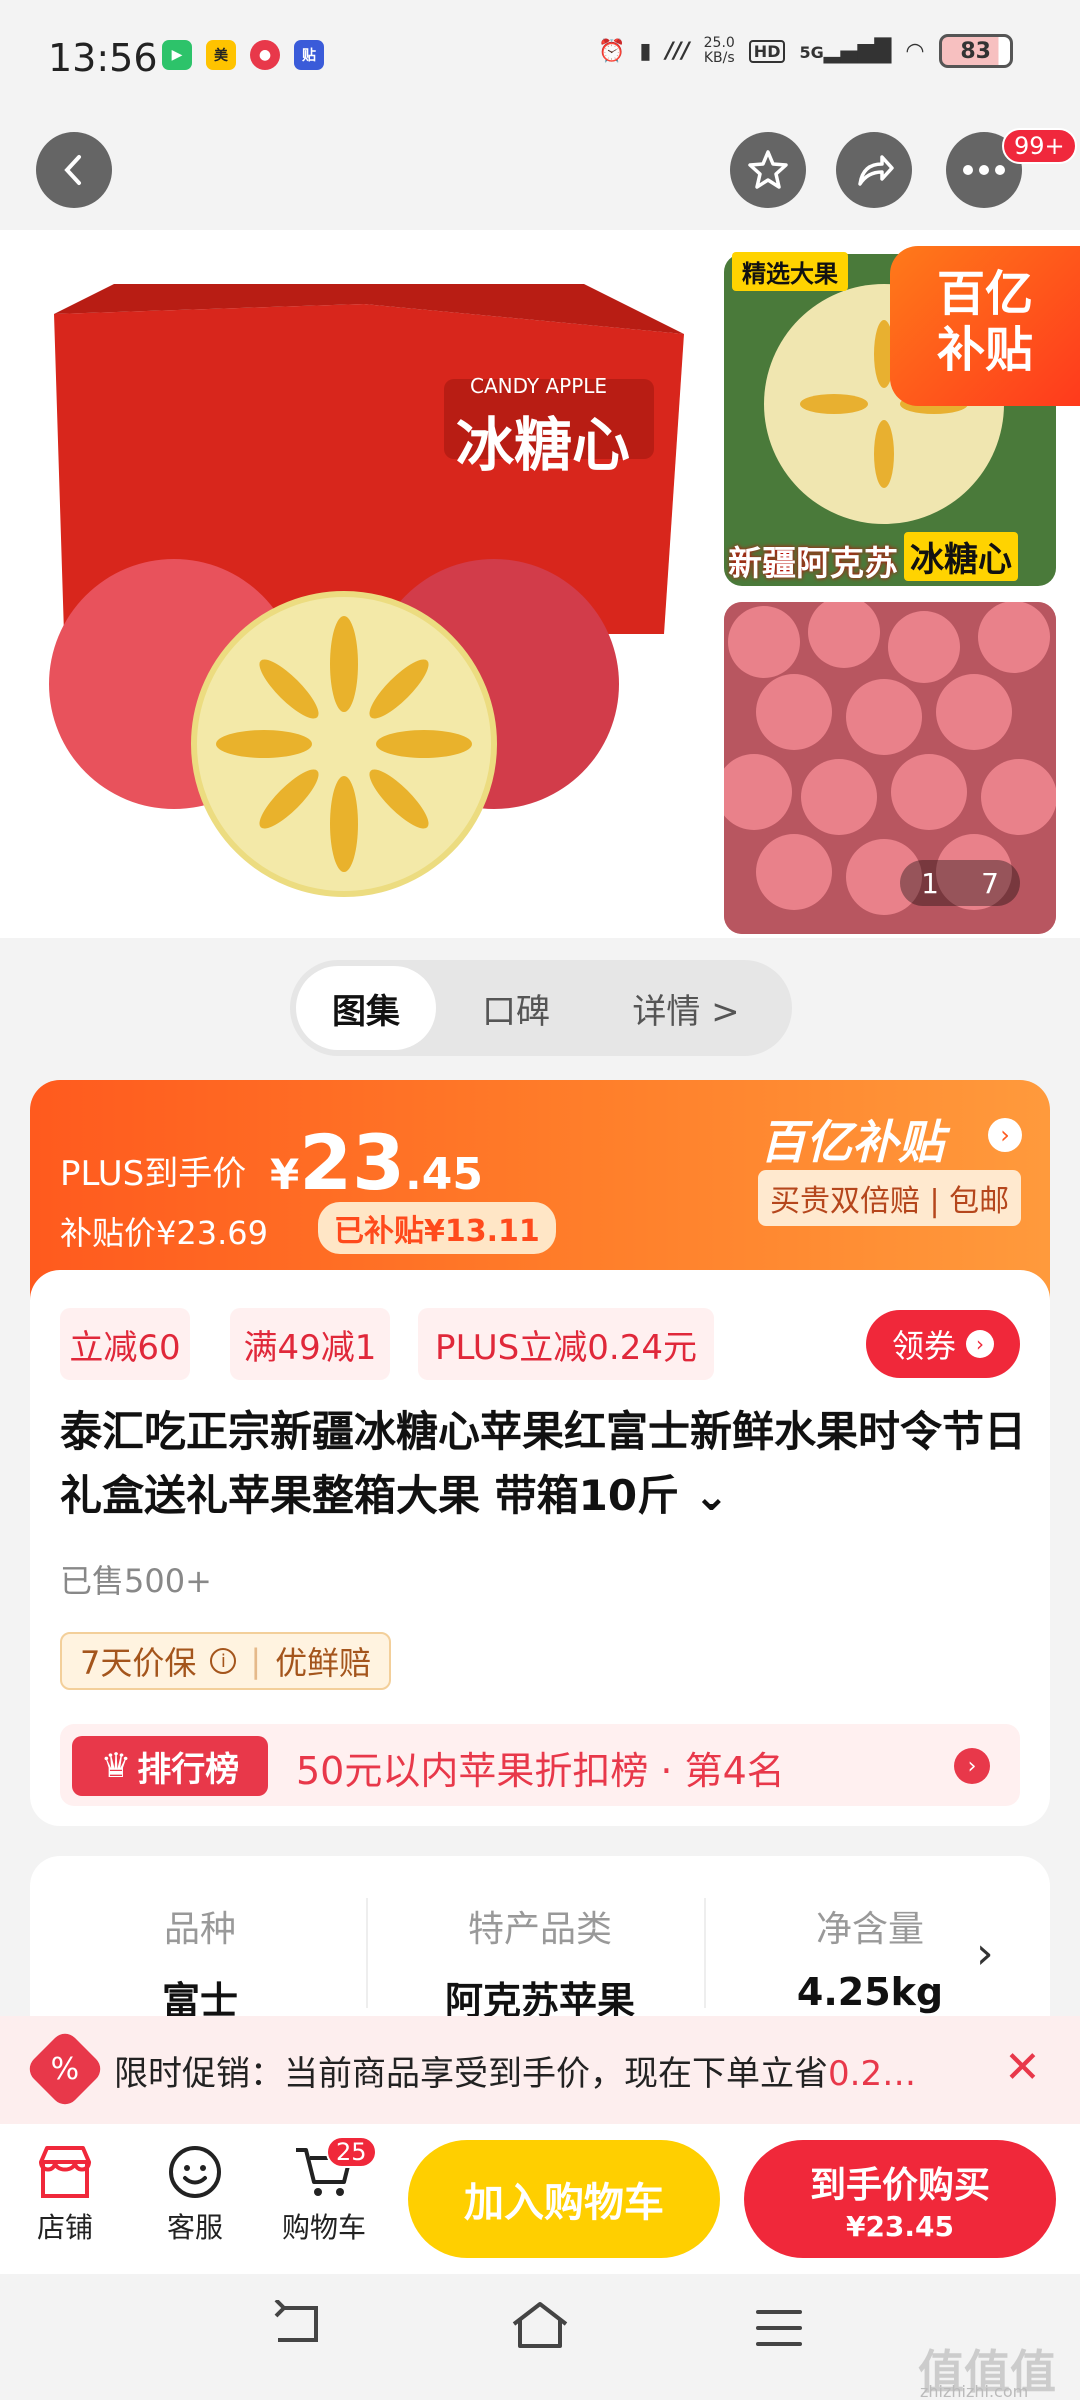 The image size is (1080, 2400). Describe the element at coordinates (323, 2227) in the screenshot. I see `cart-label: 购物车` at that location.